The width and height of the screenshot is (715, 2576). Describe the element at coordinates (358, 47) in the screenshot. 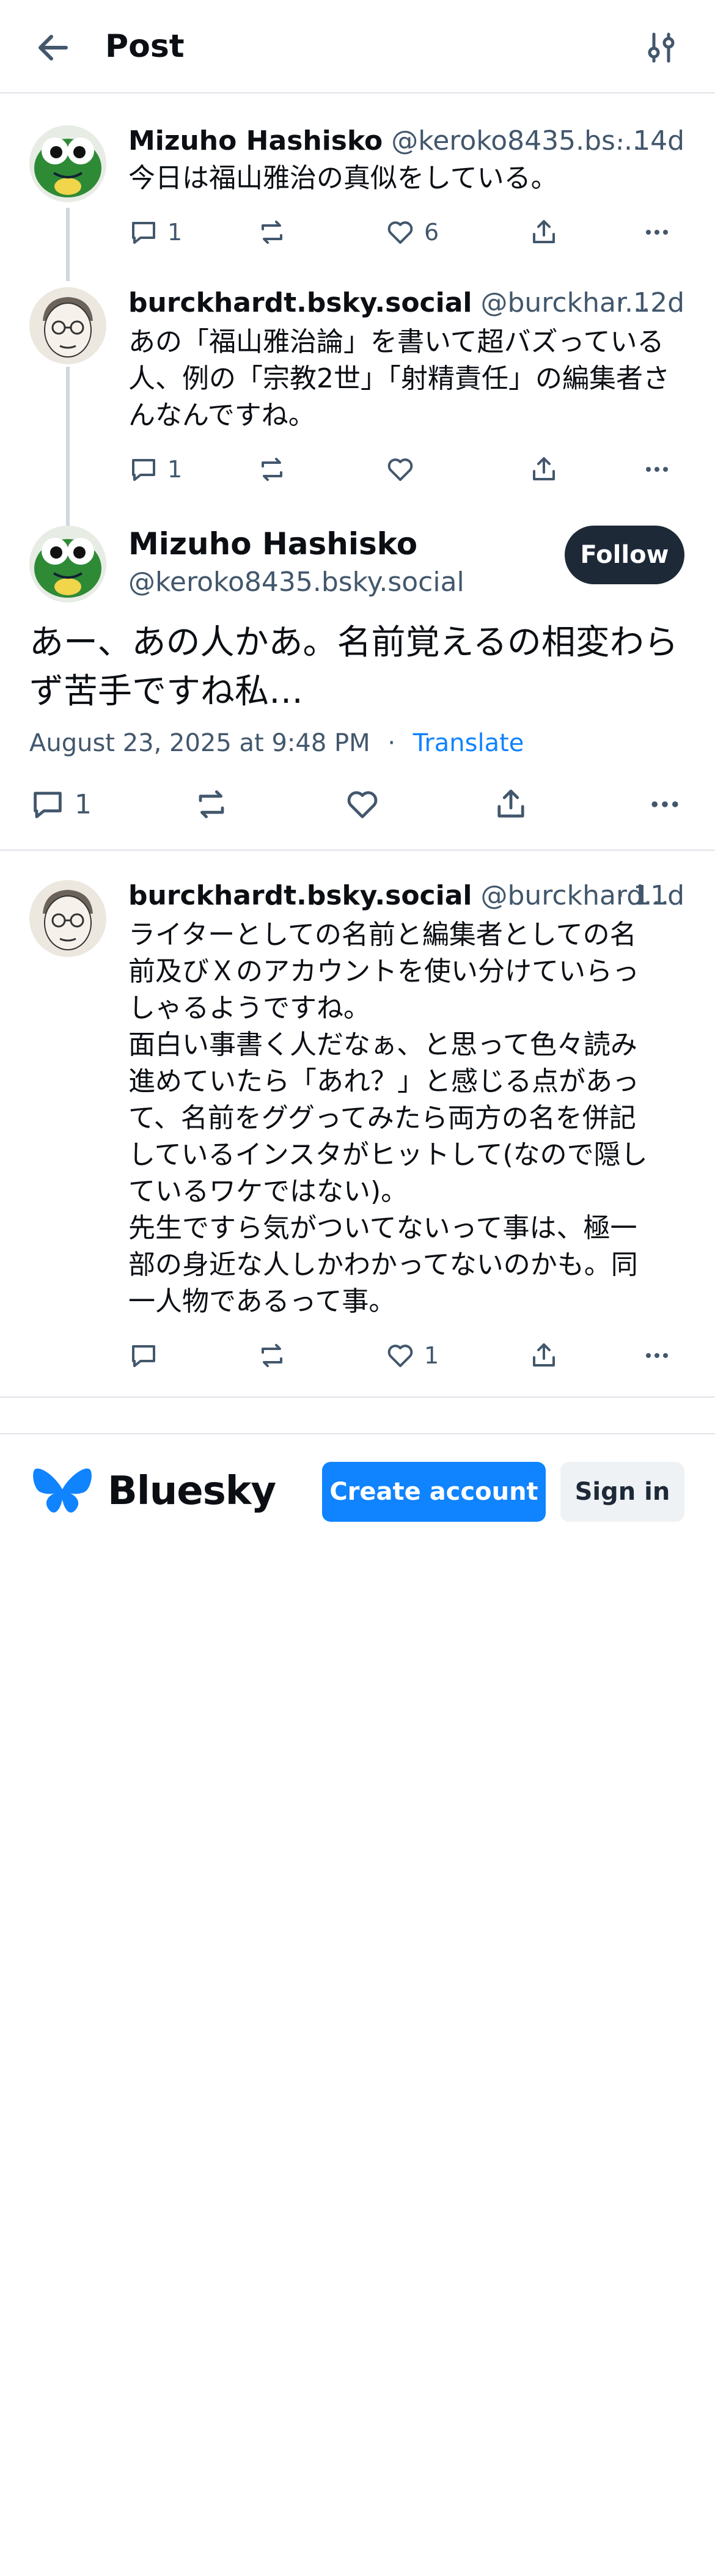

I see `top-bar: Post` at that location.